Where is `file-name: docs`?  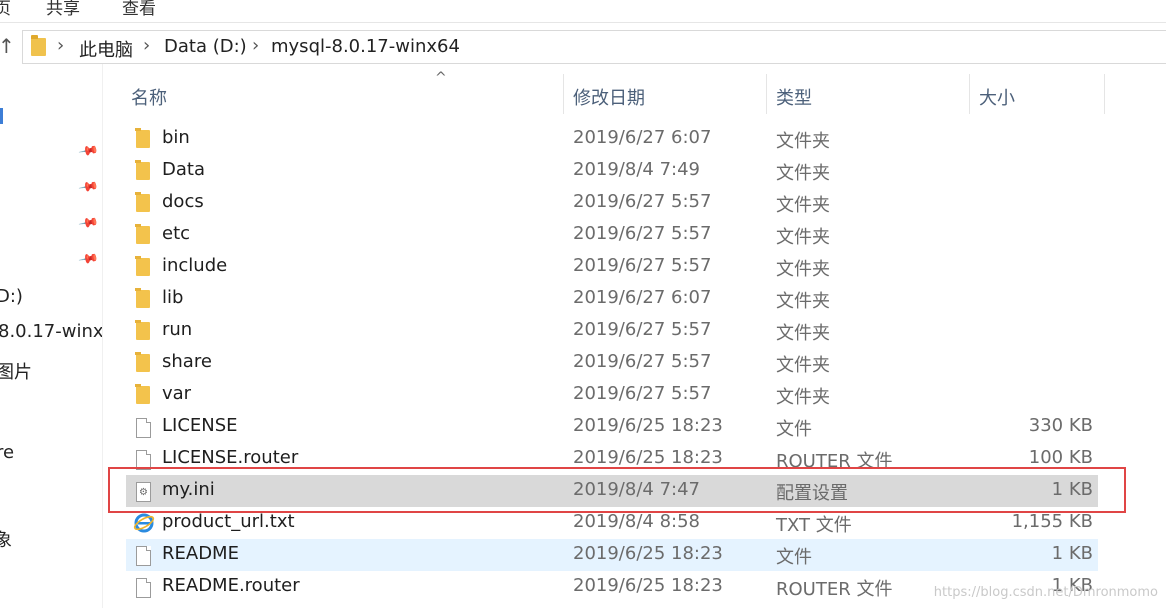 file-name: docs is located at coordinates (183, 201).